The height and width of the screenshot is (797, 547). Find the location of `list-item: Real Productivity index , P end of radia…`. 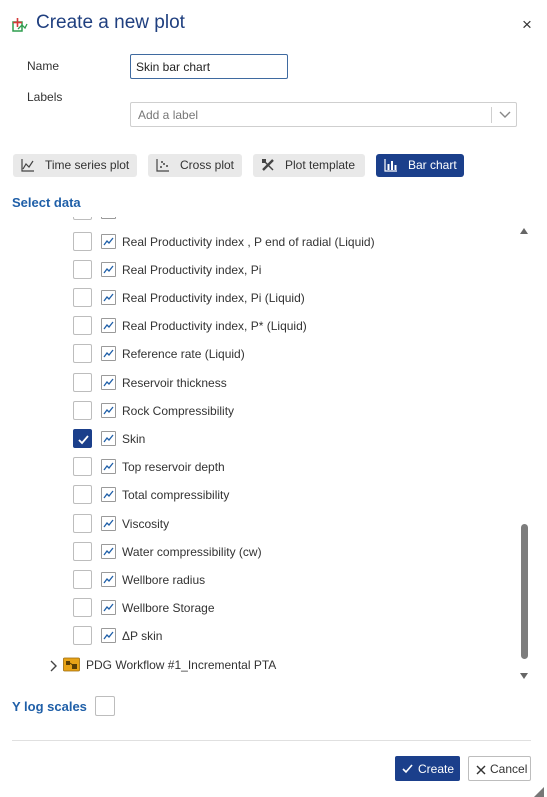

list-item: Real Productivity index , P end of radia… is located at coordinates (264, 242).